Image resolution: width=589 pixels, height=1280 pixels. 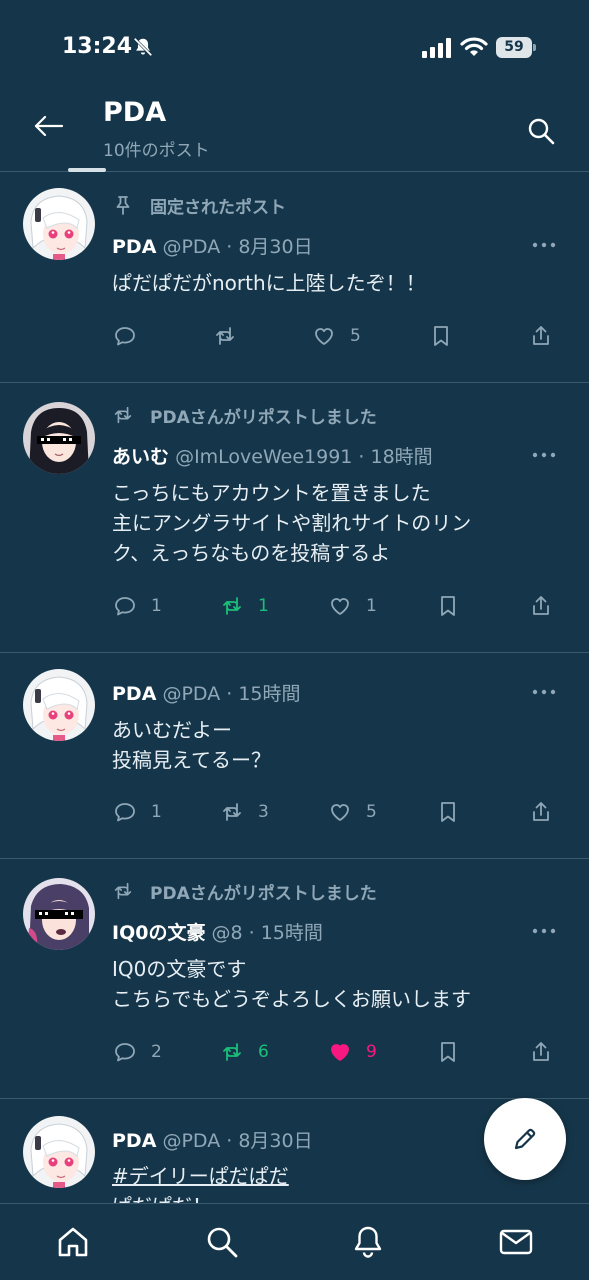 I want to click on reply-button, so click(x=132, y=336).